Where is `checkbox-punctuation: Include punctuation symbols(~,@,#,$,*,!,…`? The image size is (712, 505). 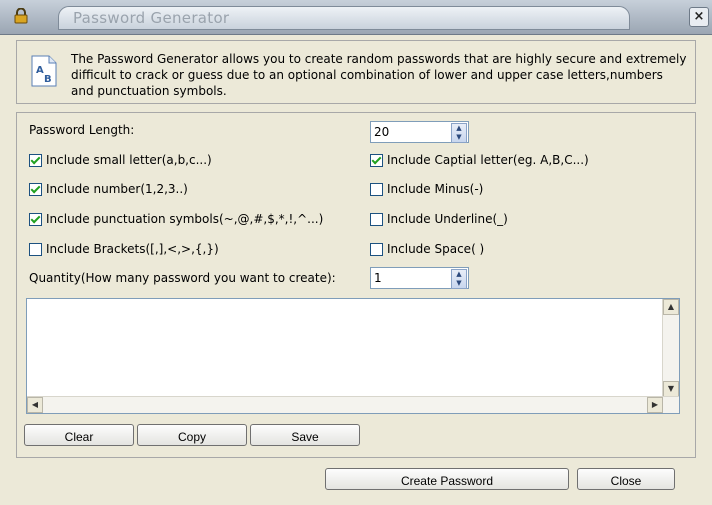
checkbox-punctuation: Include punctuation symbols(~,@,#,$,*,!,… is located at coordinates (176, 219).